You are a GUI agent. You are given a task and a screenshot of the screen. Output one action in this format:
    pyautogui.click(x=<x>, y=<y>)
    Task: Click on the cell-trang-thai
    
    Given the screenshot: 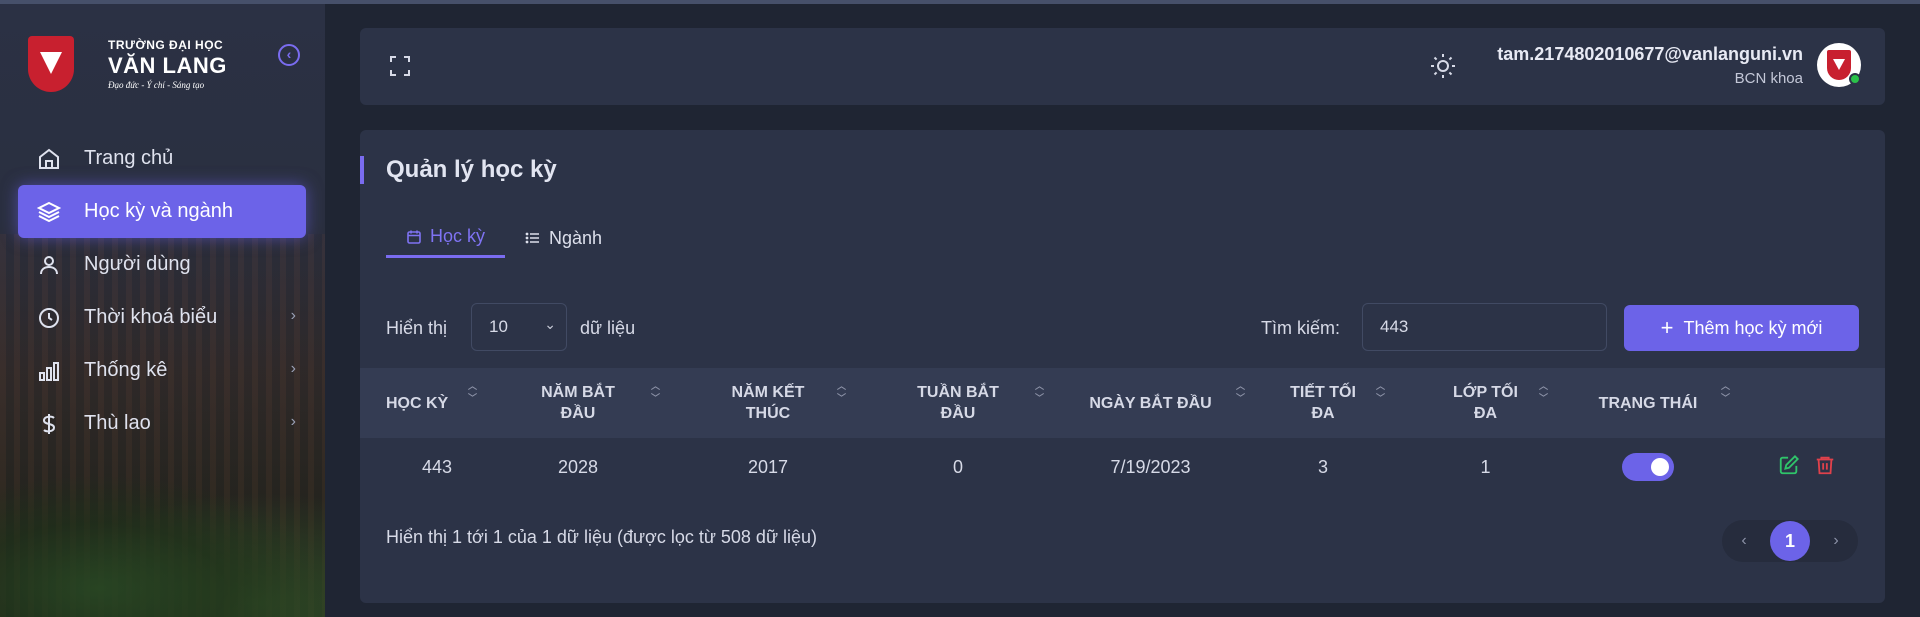 What is the action you would take?
    pyautogui.click(x=1648, y=467)
    